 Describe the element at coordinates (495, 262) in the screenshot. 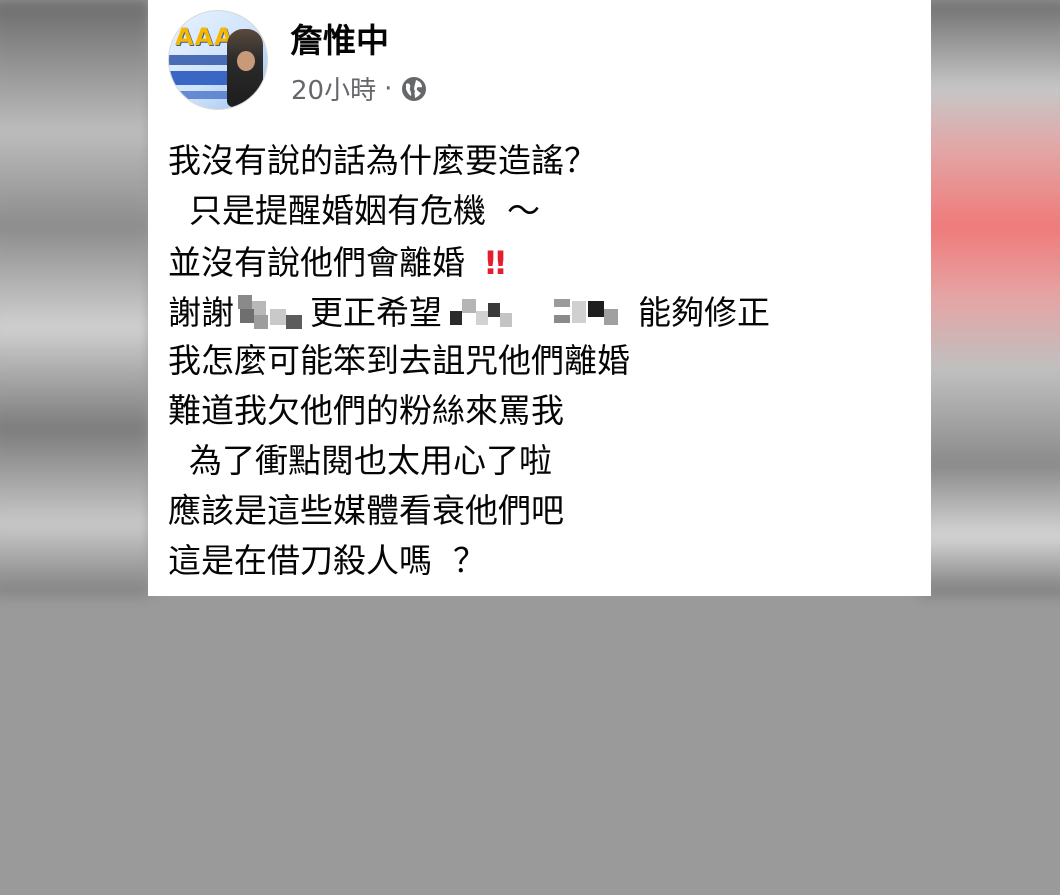

I see `double-exclamation-icon: ‼` at that location.